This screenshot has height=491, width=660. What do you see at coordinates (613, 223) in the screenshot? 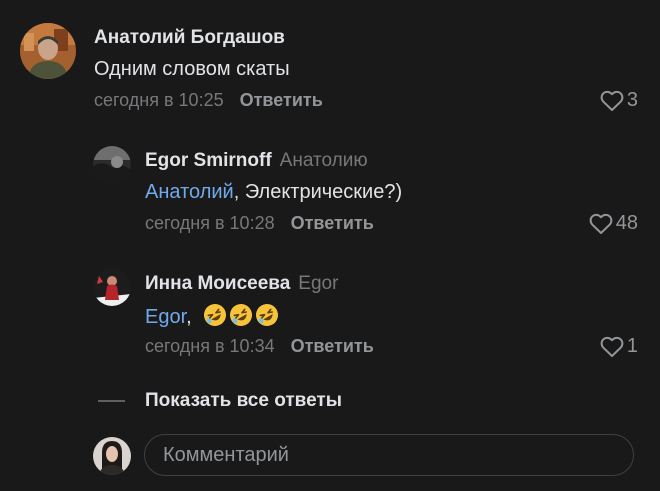
I see `like-button: 48` at bounding box center [613, 223].